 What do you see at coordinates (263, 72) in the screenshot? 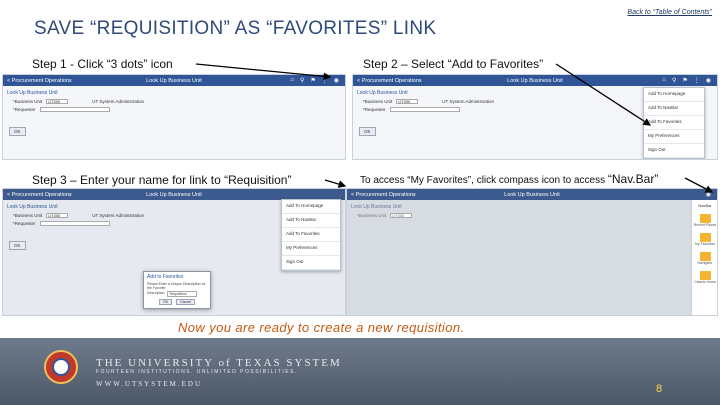
I see `arrow-step1` at bounding box center [263, 72].